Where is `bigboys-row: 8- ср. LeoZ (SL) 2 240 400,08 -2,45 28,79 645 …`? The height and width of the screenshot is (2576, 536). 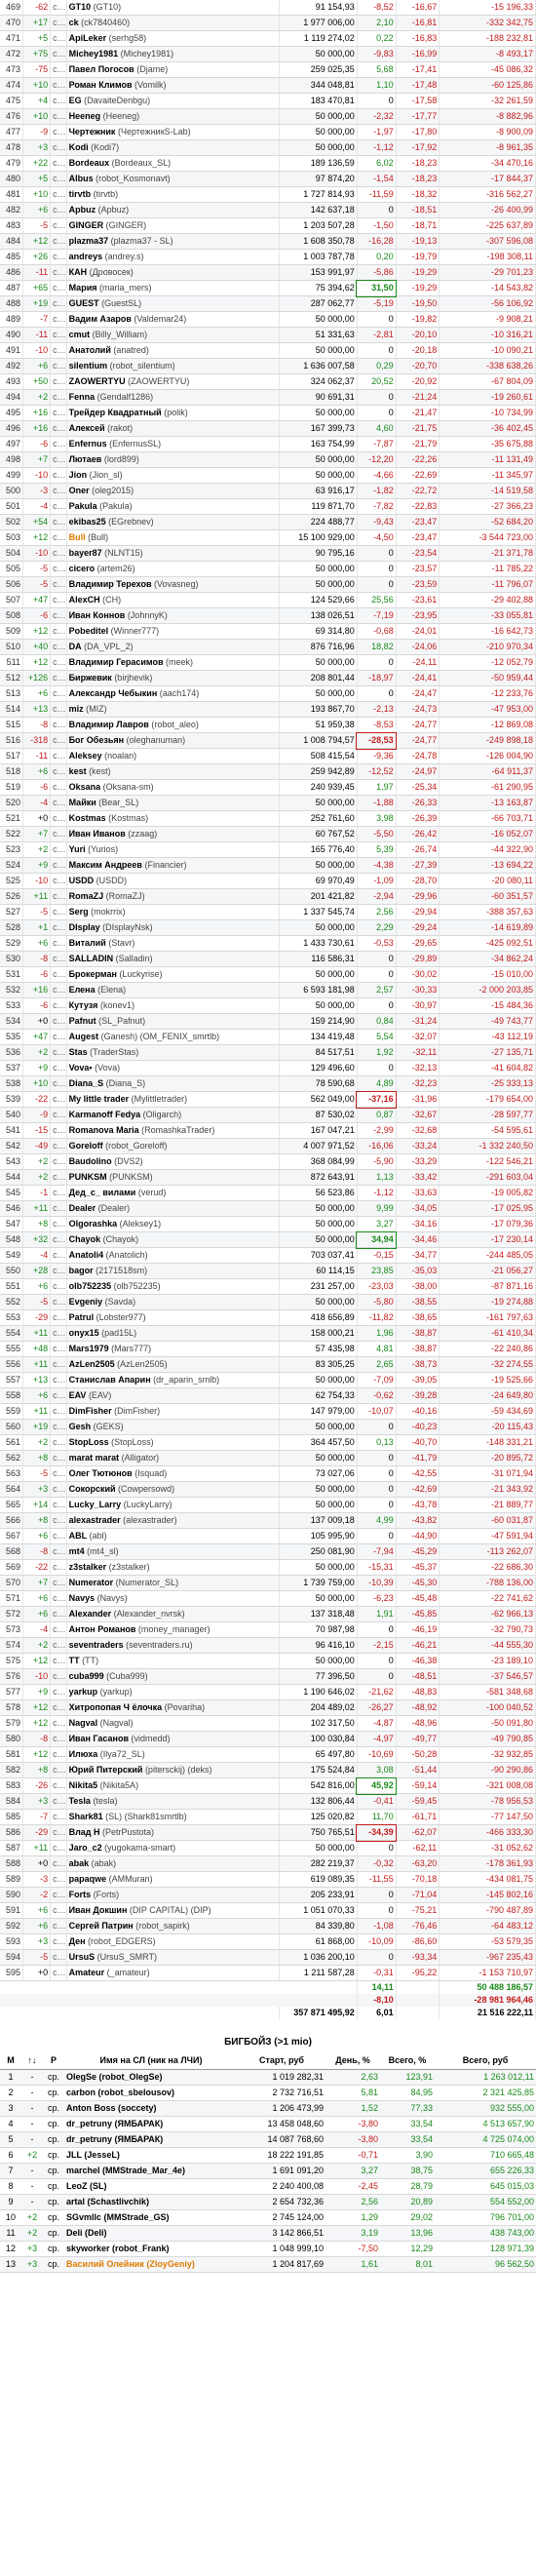
bigboys-row: 8- ср. LeoZ (SL) 2 240 400,08 -2,45 28,79 645 … is located at coordinates (268, 2186).